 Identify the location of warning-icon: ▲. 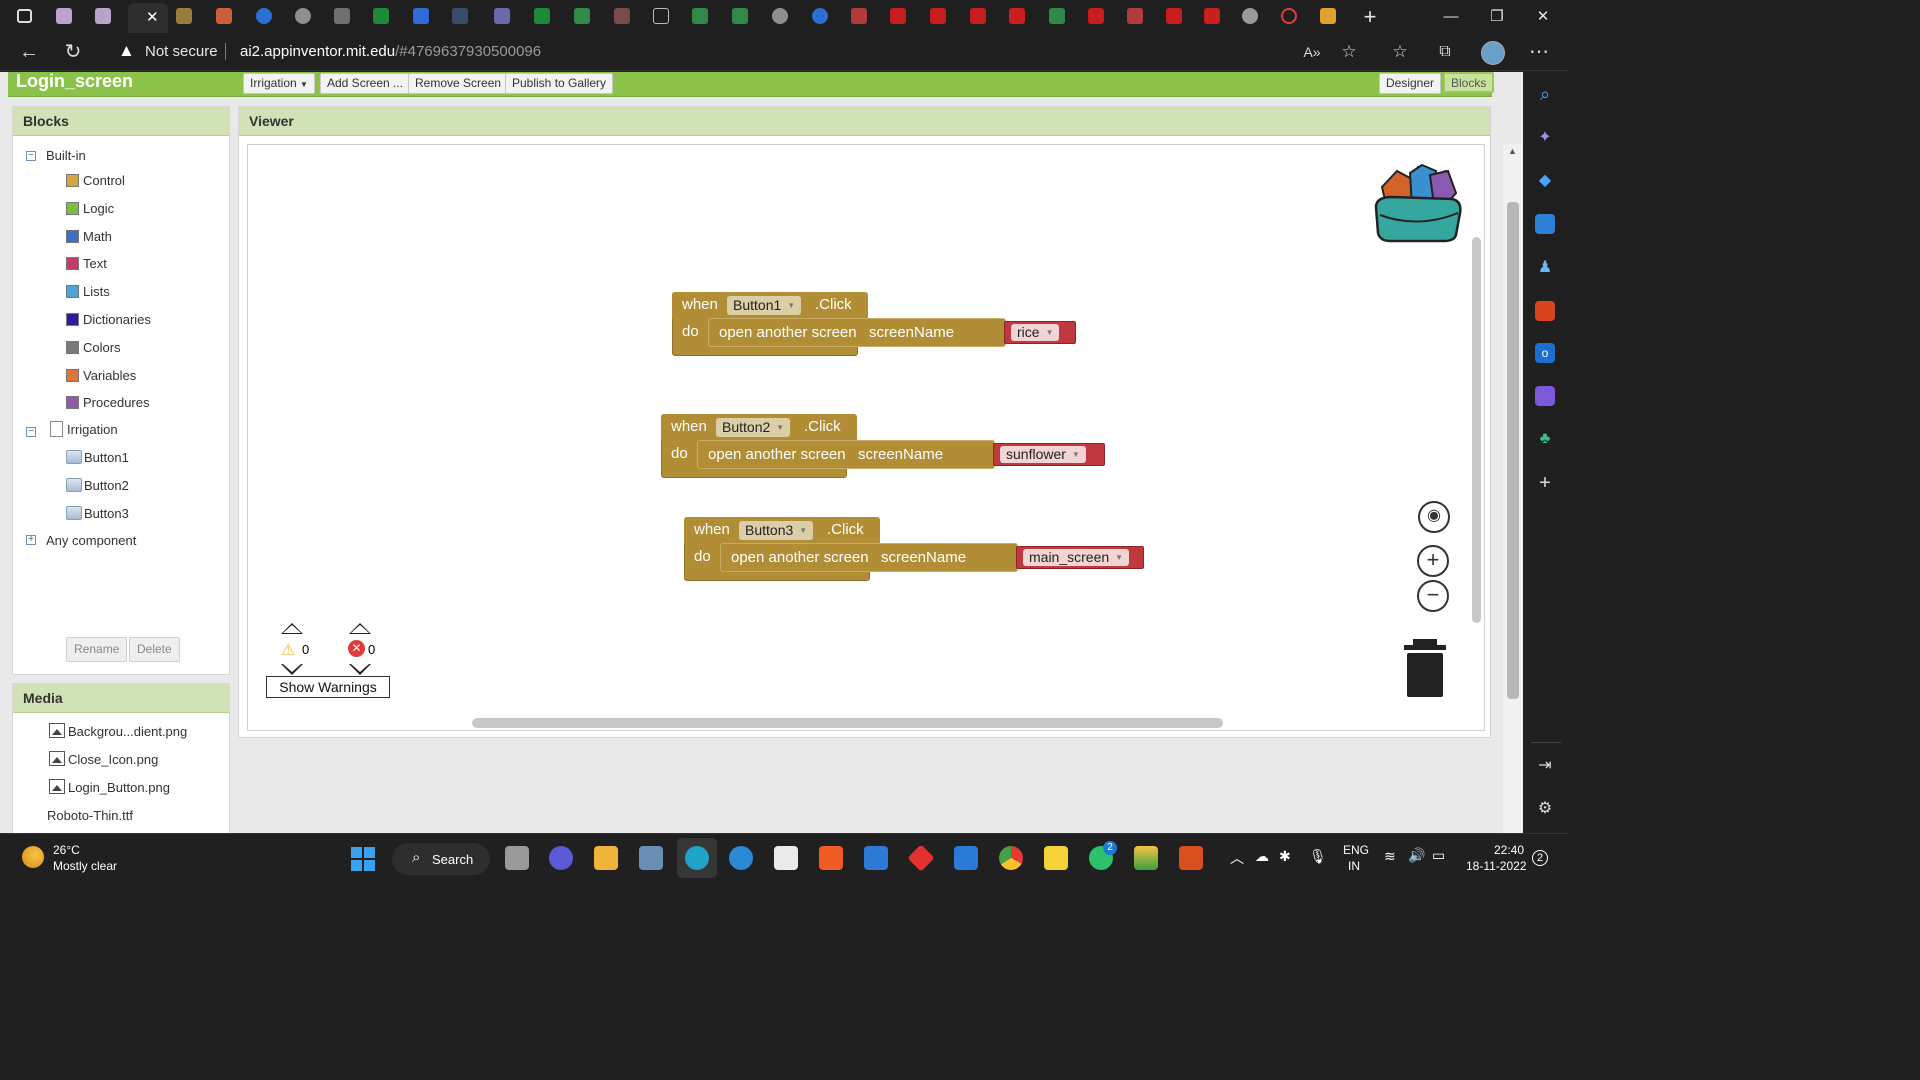
(126, 51).